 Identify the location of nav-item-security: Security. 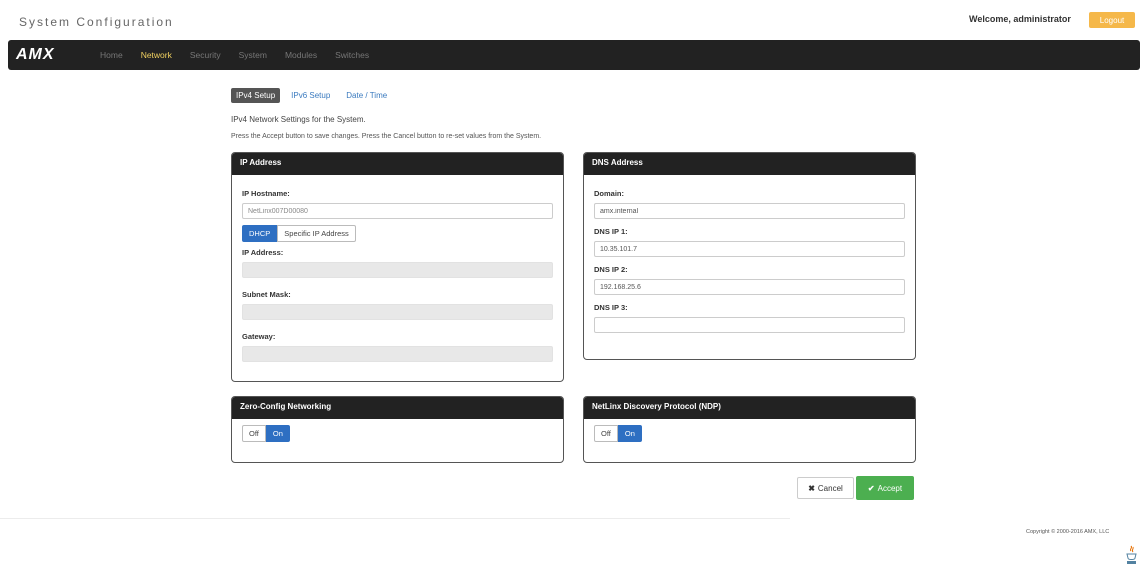
(205, 55).